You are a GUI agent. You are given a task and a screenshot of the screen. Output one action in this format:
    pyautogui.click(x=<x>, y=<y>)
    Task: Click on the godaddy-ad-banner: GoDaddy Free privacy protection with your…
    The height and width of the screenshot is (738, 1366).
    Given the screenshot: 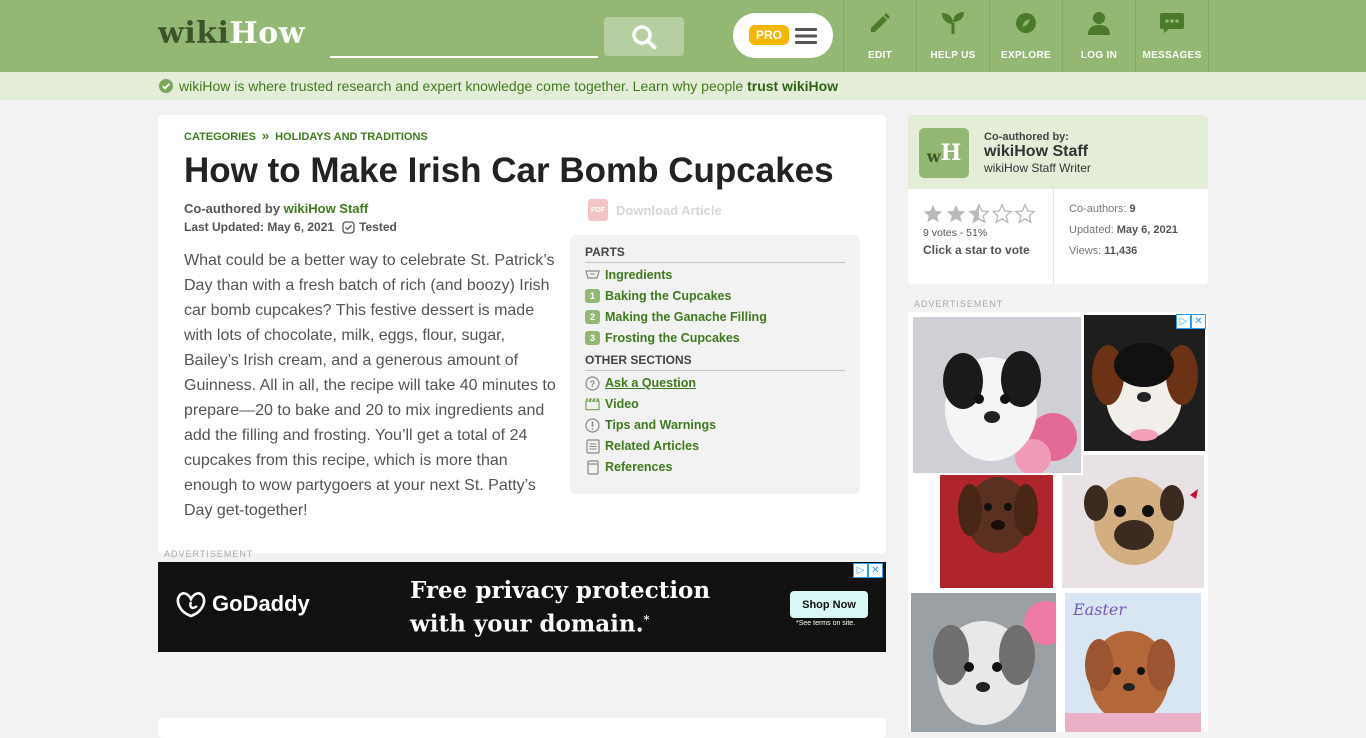 What is the action you would take?
    pyautogui.click(x=522, y=607)
    